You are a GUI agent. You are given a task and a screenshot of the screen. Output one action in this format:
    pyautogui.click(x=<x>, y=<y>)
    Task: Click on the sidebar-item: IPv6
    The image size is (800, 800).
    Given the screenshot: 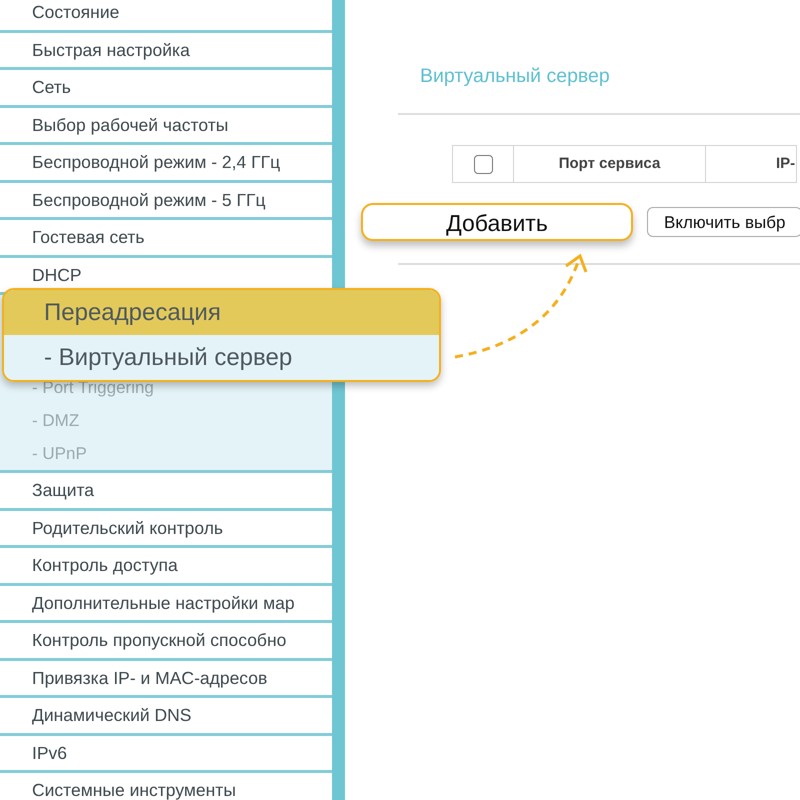 What is the action you would take?
    pyautogui.click(x=166, y=754)
    